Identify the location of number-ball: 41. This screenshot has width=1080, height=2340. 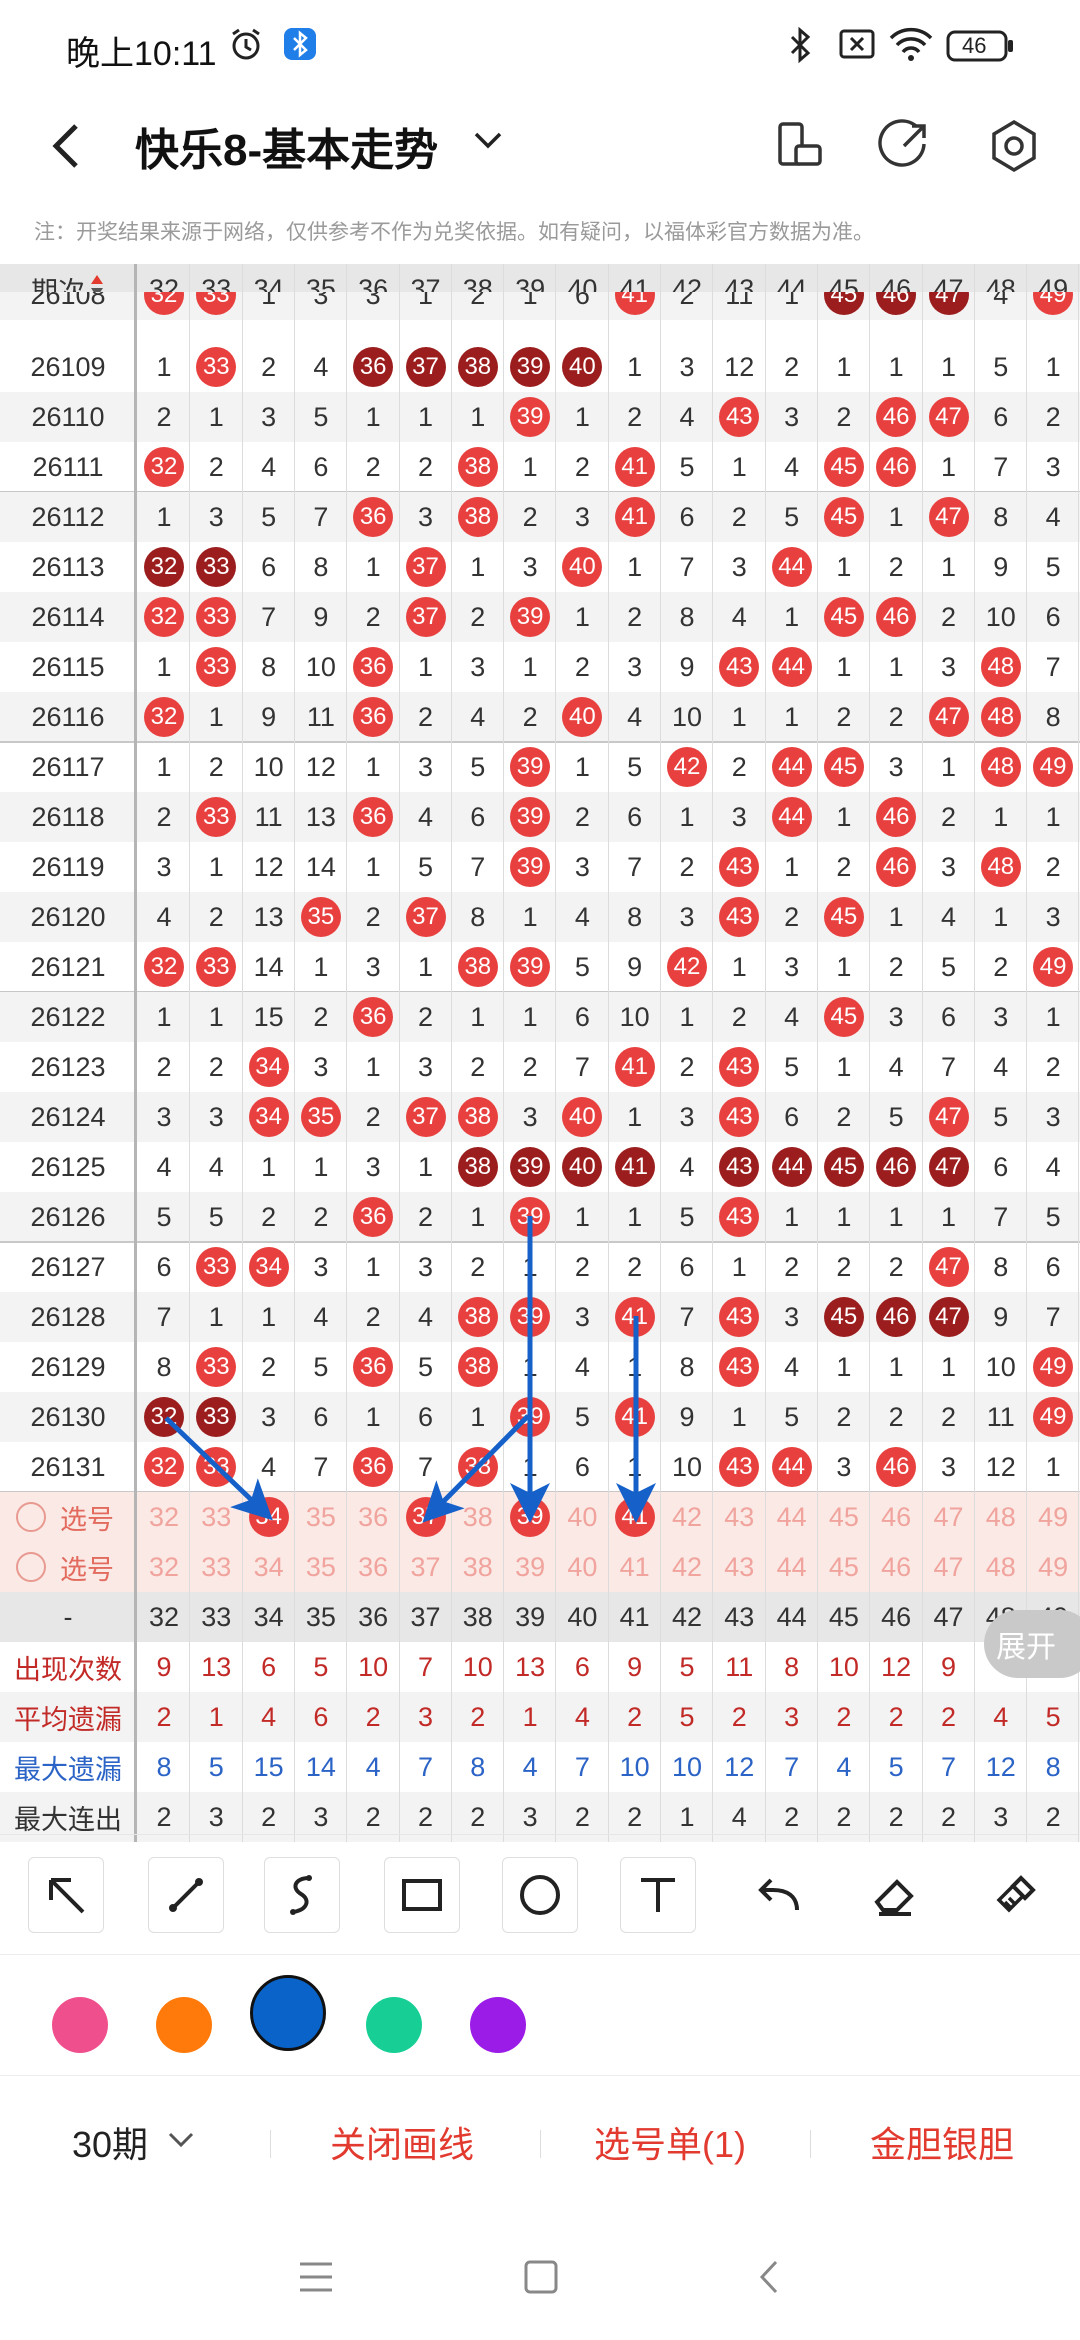
(634, 1167).